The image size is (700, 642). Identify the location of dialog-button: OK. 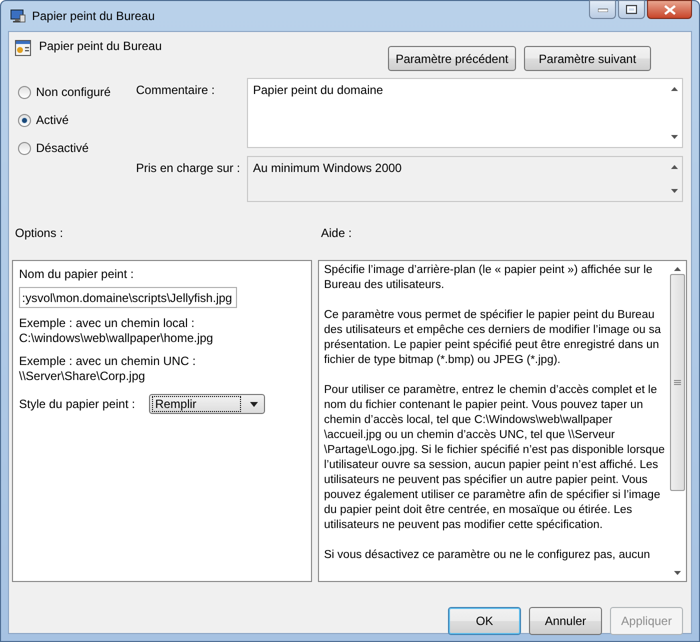
(484, 621).